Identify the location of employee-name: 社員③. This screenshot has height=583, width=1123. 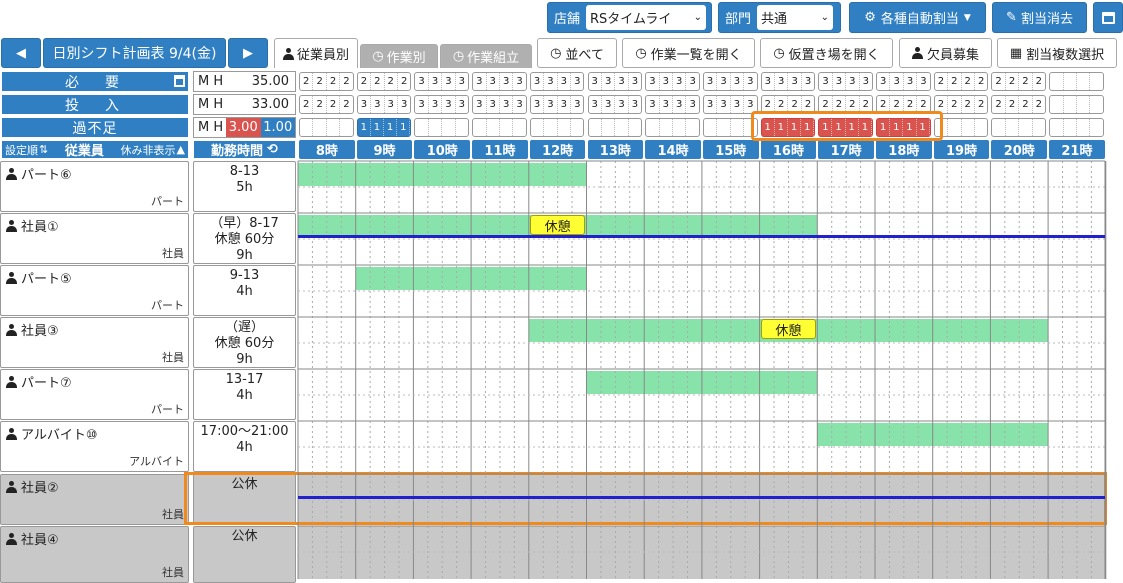
(32, 329).